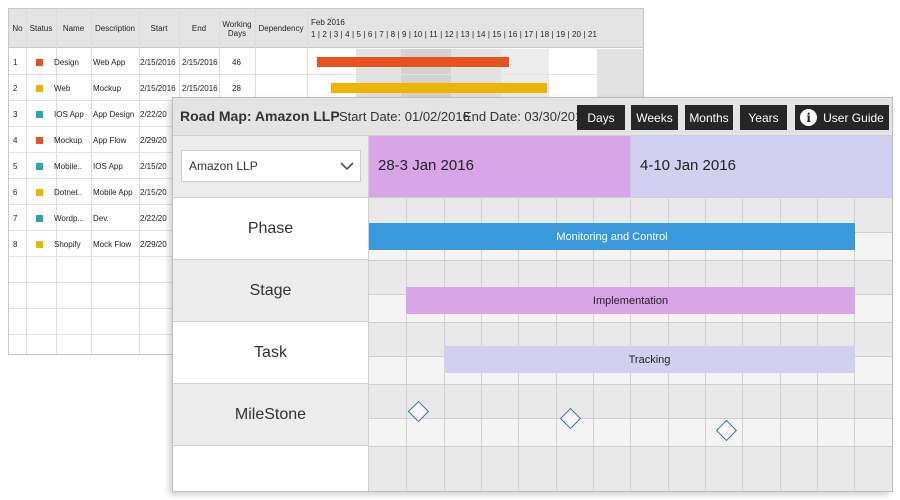  Describe the element at coordinates (654, 117) in the screenshot. I see `view-weeks-button: Weeks` at that location.